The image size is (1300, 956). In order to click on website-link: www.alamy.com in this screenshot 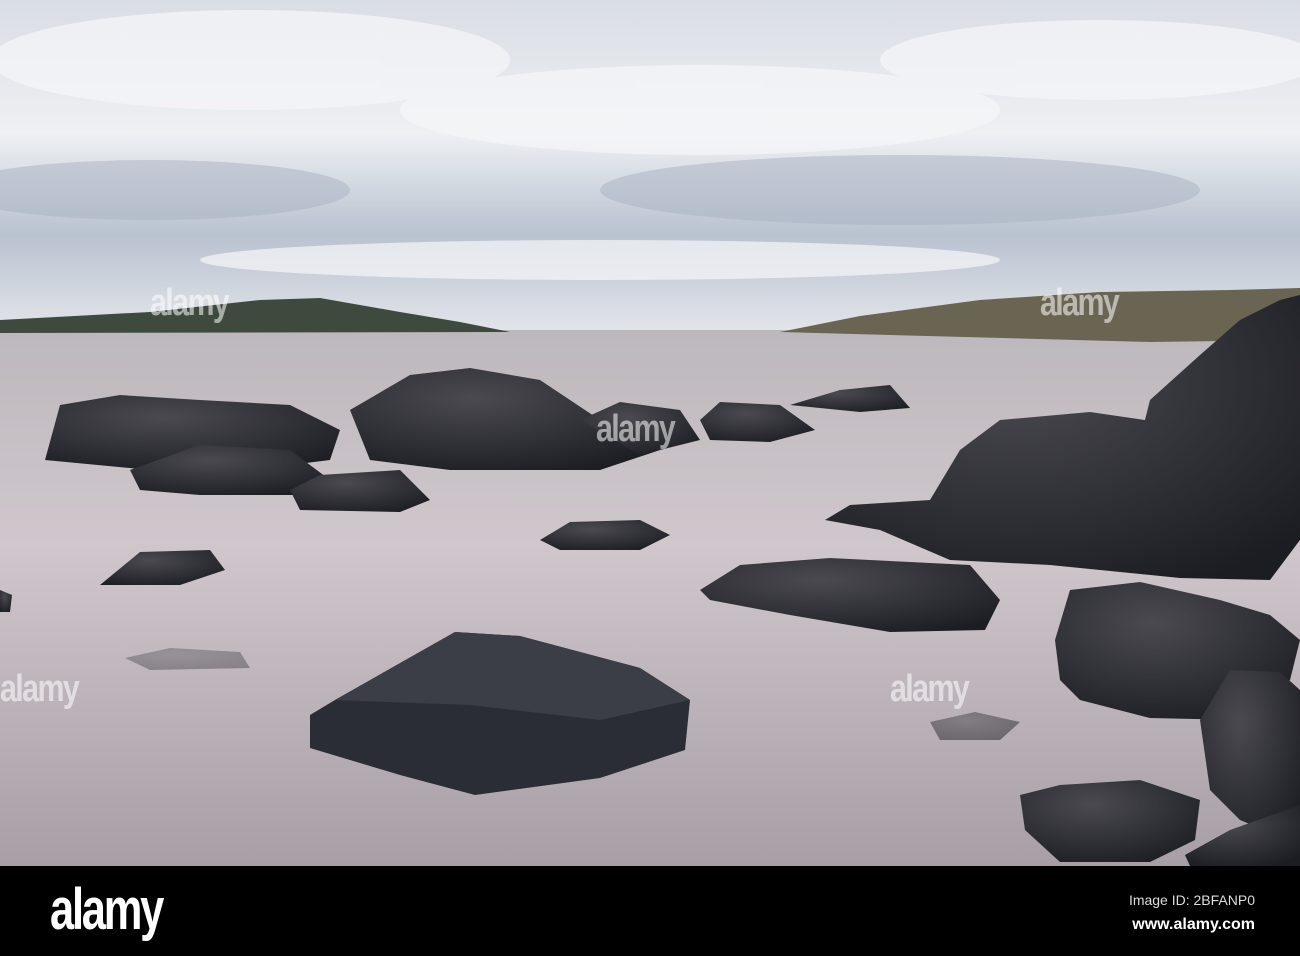, I will do `click(1193, 925)`.